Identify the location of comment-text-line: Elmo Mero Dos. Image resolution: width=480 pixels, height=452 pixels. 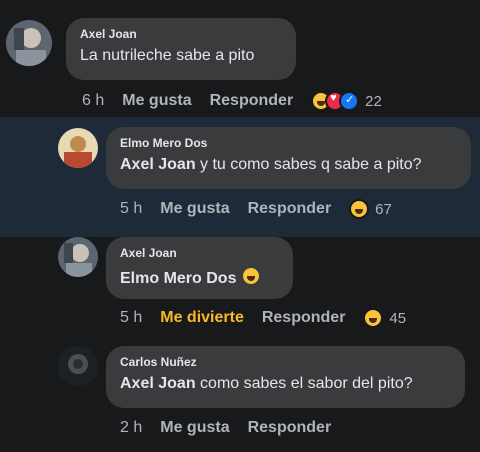
(190, 276).